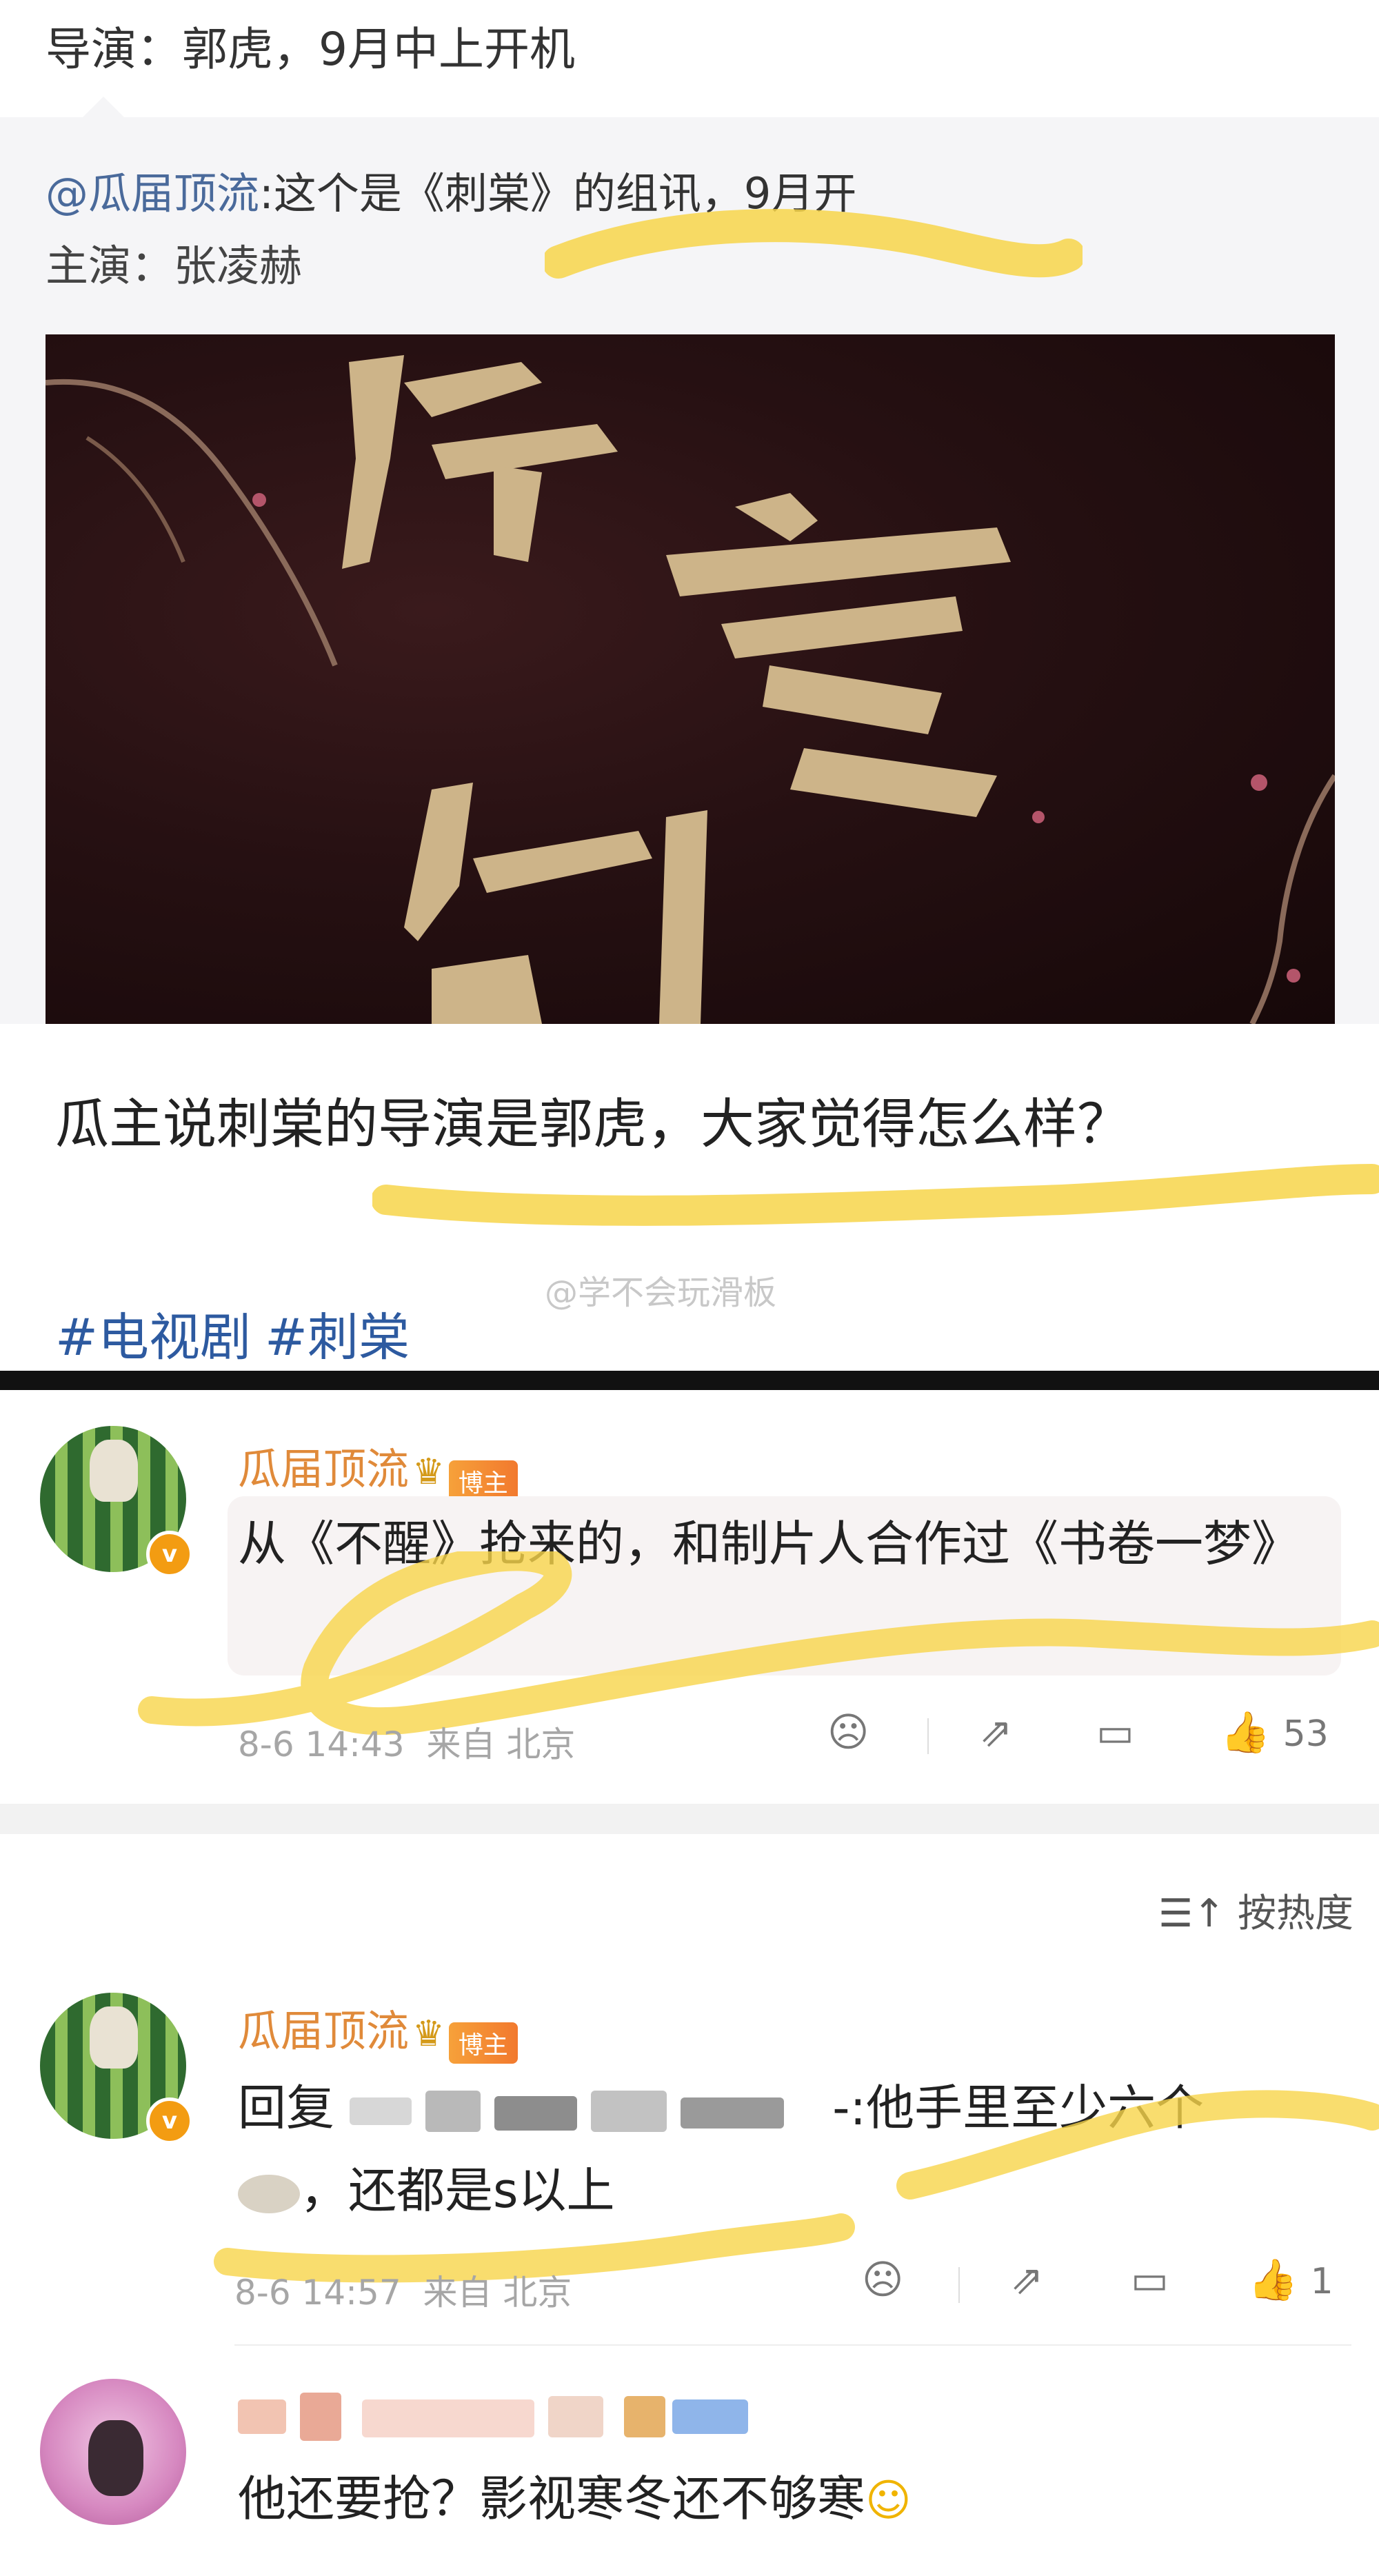 This screenshot has width=1379, height=2576. Describe the element at coordinates (591, 2111) in the screenshot. I see `blurred-username` at that location.